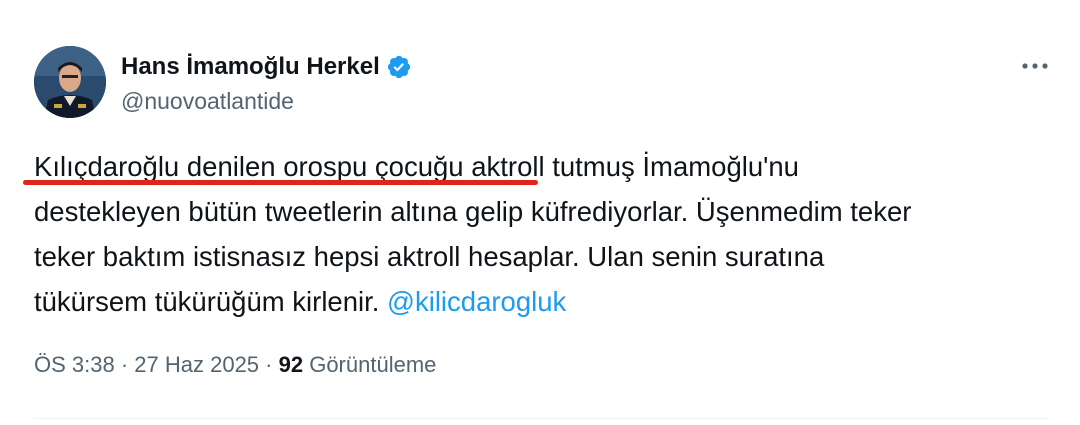 This screenshot has width=1080, height=425. What do you see at coordinates (74, 364) in the screenshot?
I see `tweet-time: ÖS 3:38` at bounding box center [74, 364].